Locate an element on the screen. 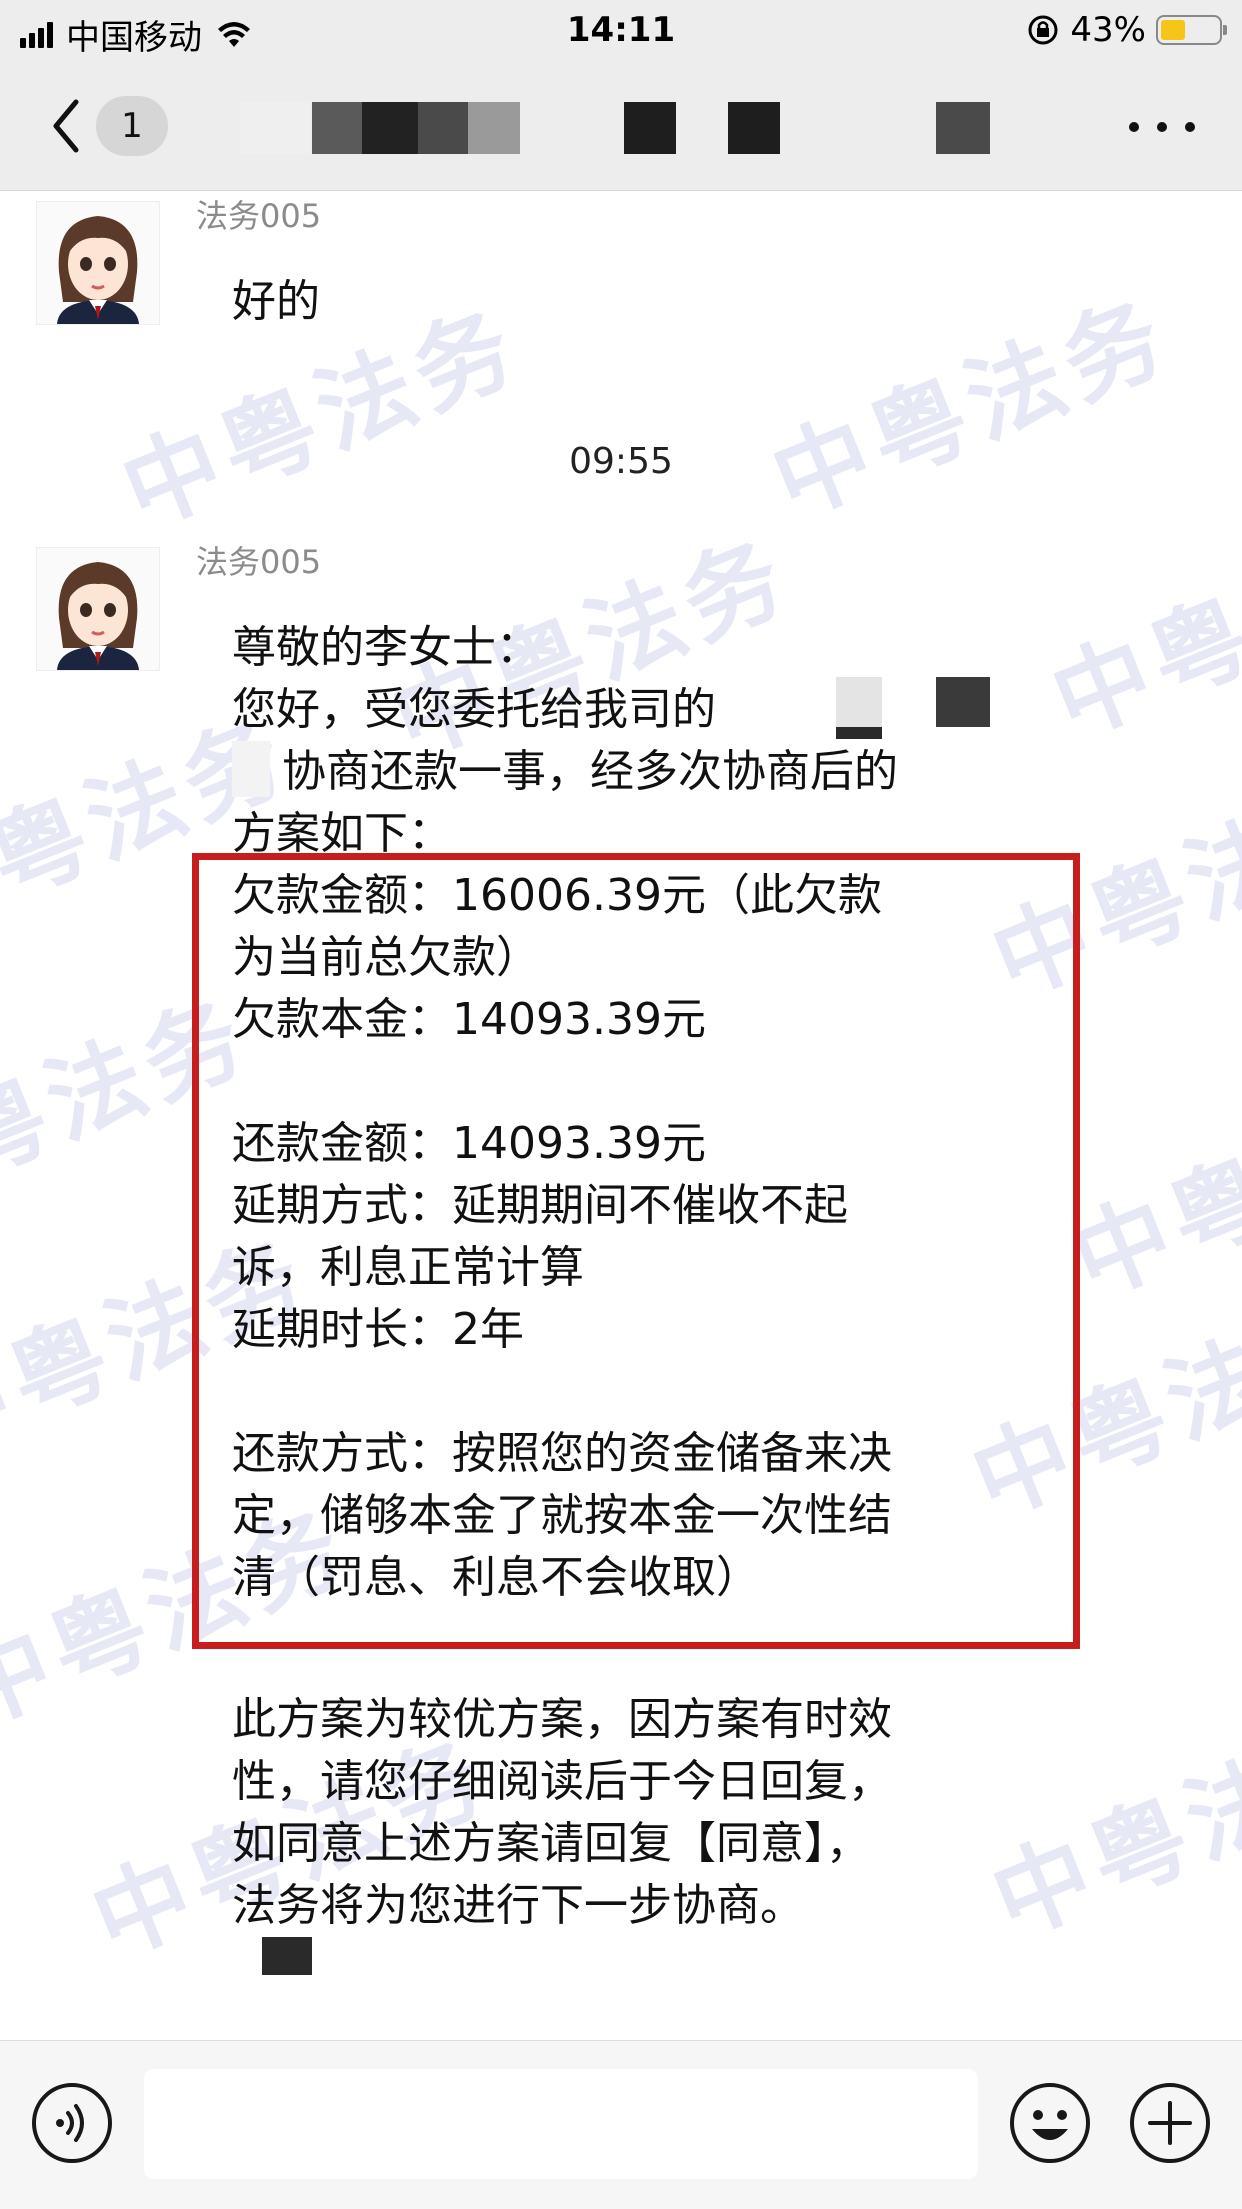 Image resolution: width=1242 pixels, height=2209 pixels. plan-line: 清（罚息、利息不会收取） is located at coordinates (496, 1577).